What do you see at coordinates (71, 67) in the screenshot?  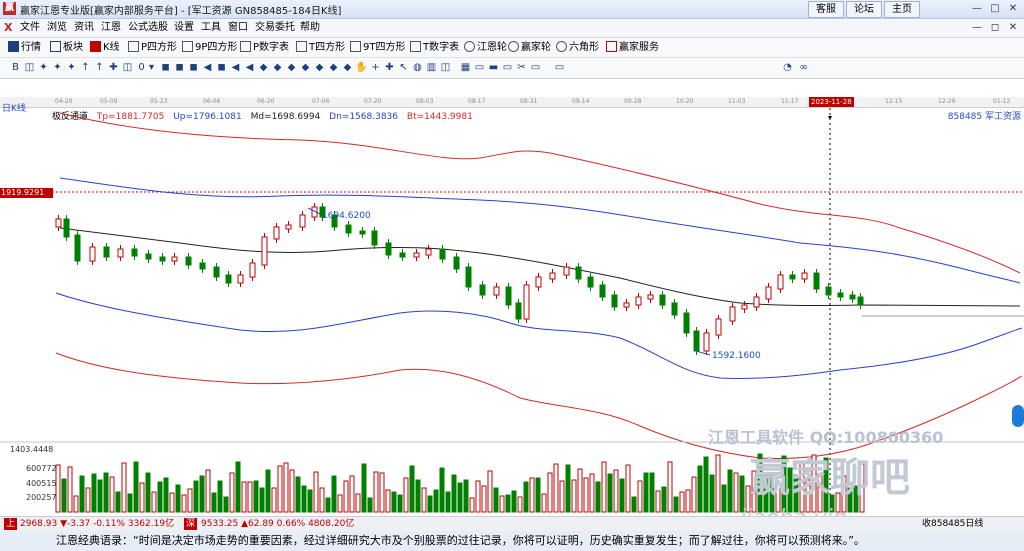 I see `drawing-tool-4-icon: ✦` at bounding box center [71, 67].